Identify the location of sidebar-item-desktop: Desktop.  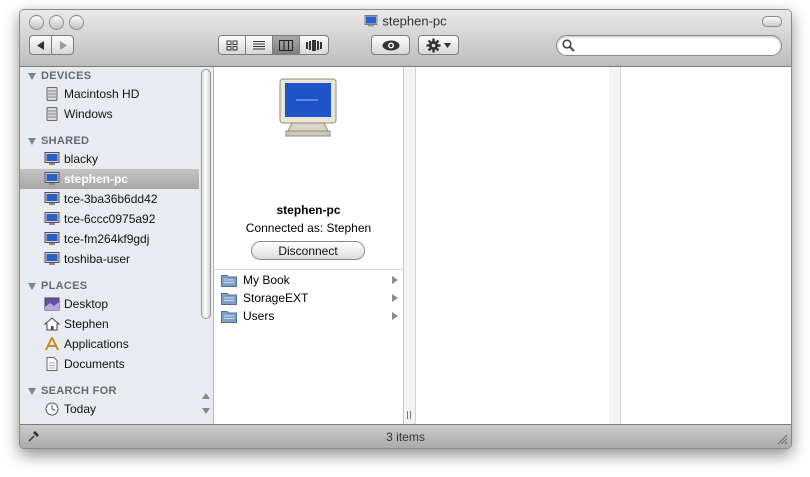
(109, 304).